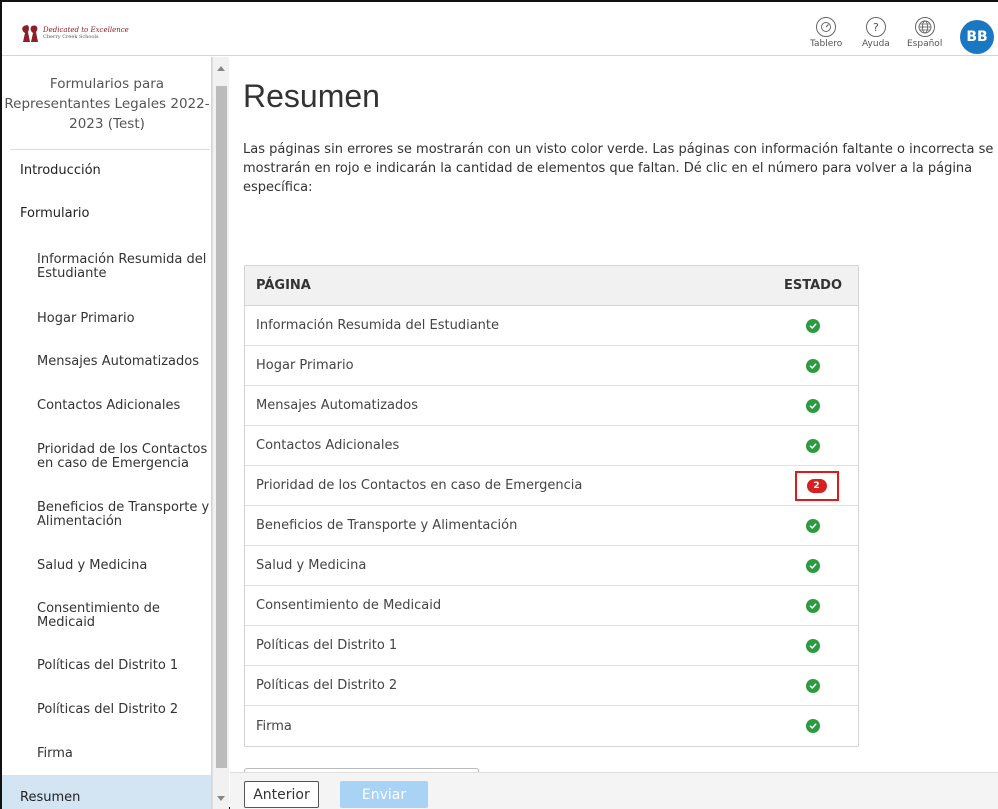 The width and height of the screenshot is (998, 809). I want to click on logo-org-name: Cherry Creek Schools, so click(71, 36).